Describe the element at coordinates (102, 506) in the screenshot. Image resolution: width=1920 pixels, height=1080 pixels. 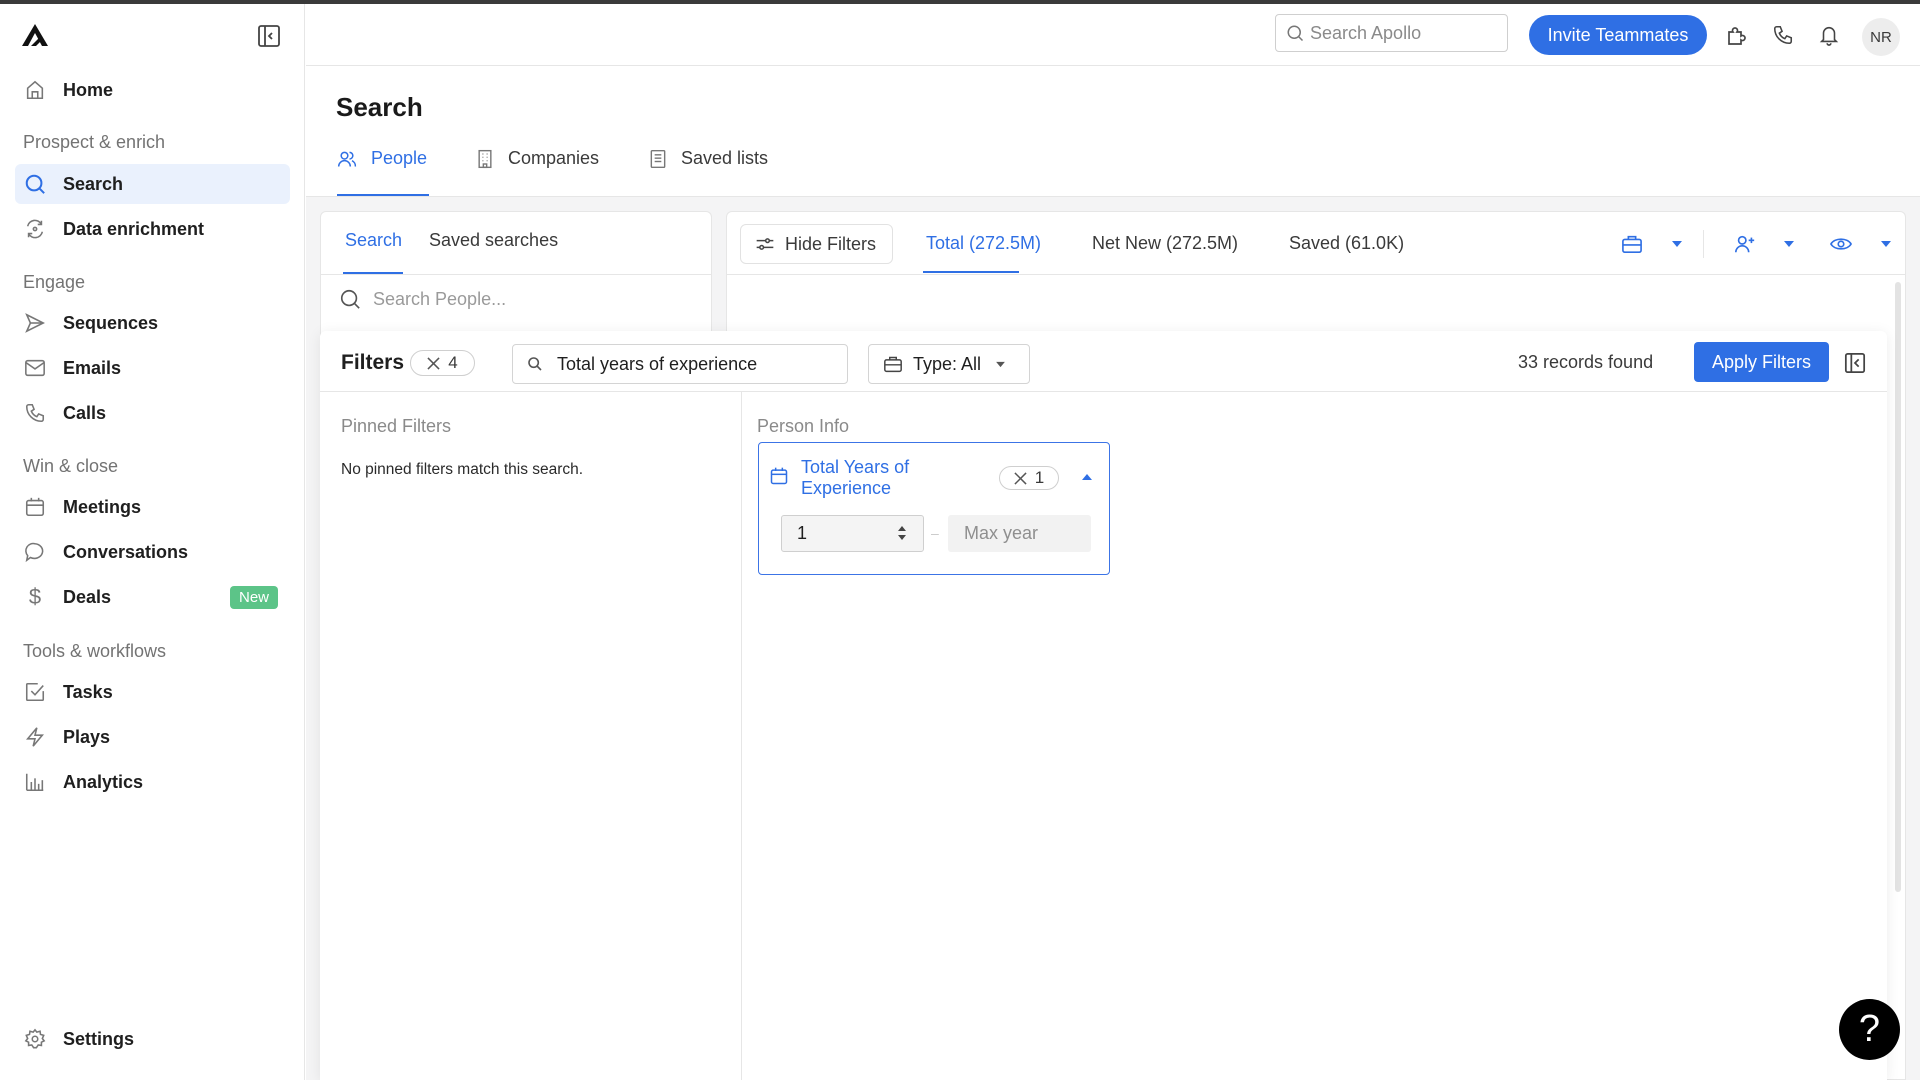
I see `sidebar-item-label: Meetings` at that location.